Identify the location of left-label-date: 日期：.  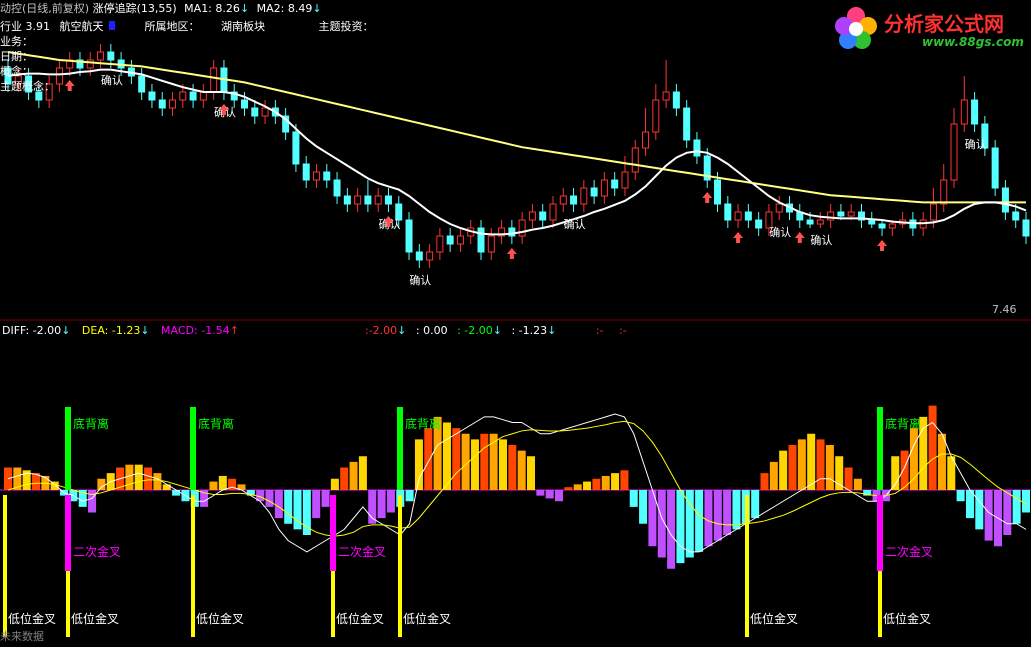
(16, 56).